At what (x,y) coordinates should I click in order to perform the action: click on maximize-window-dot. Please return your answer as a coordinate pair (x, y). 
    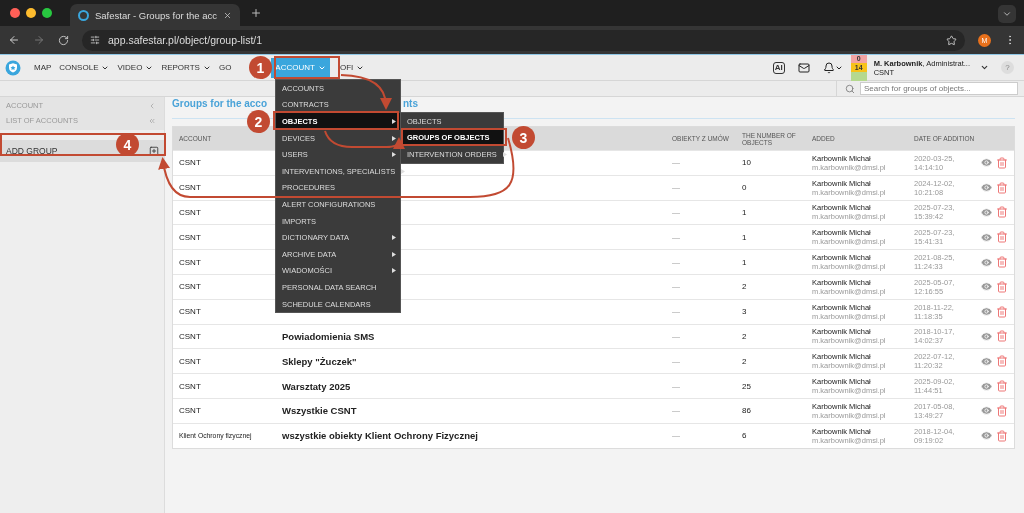
    Looking at the image, I should click on (47, 13).